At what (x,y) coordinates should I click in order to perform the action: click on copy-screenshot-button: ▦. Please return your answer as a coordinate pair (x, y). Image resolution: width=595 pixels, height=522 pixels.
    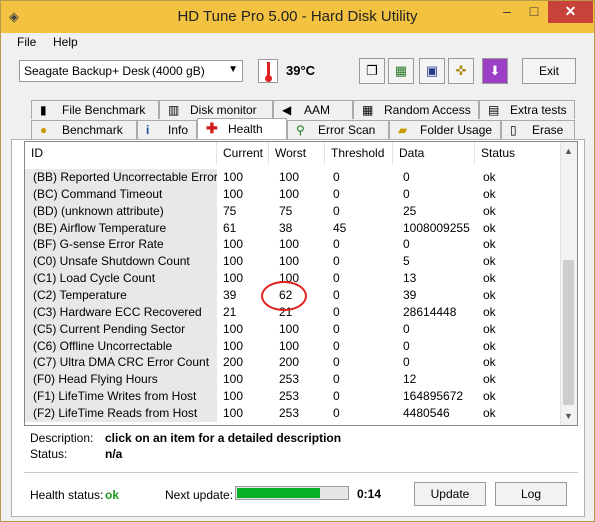
    Looking at the image, I should click on (401, 71).